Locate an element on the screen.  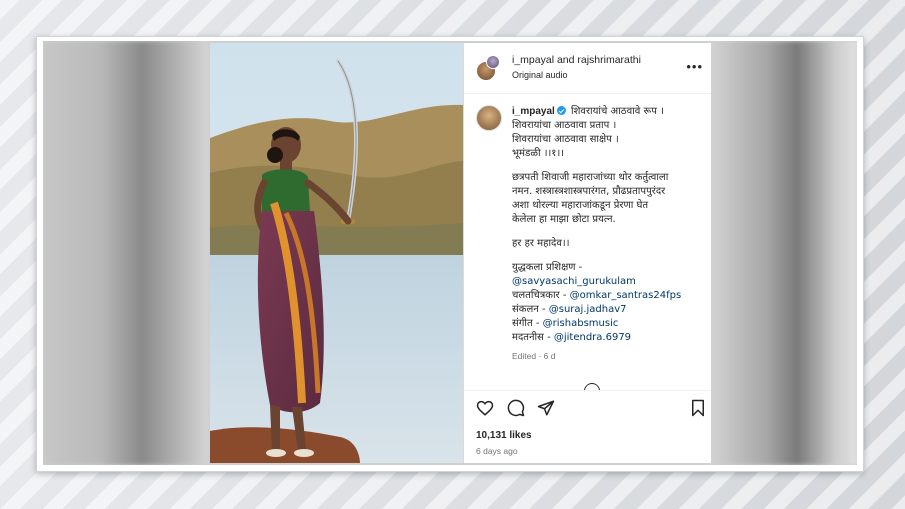
caption-line: केलेला हा माझा छोटा प्रयत्न. is located at coordinates (564, 219).